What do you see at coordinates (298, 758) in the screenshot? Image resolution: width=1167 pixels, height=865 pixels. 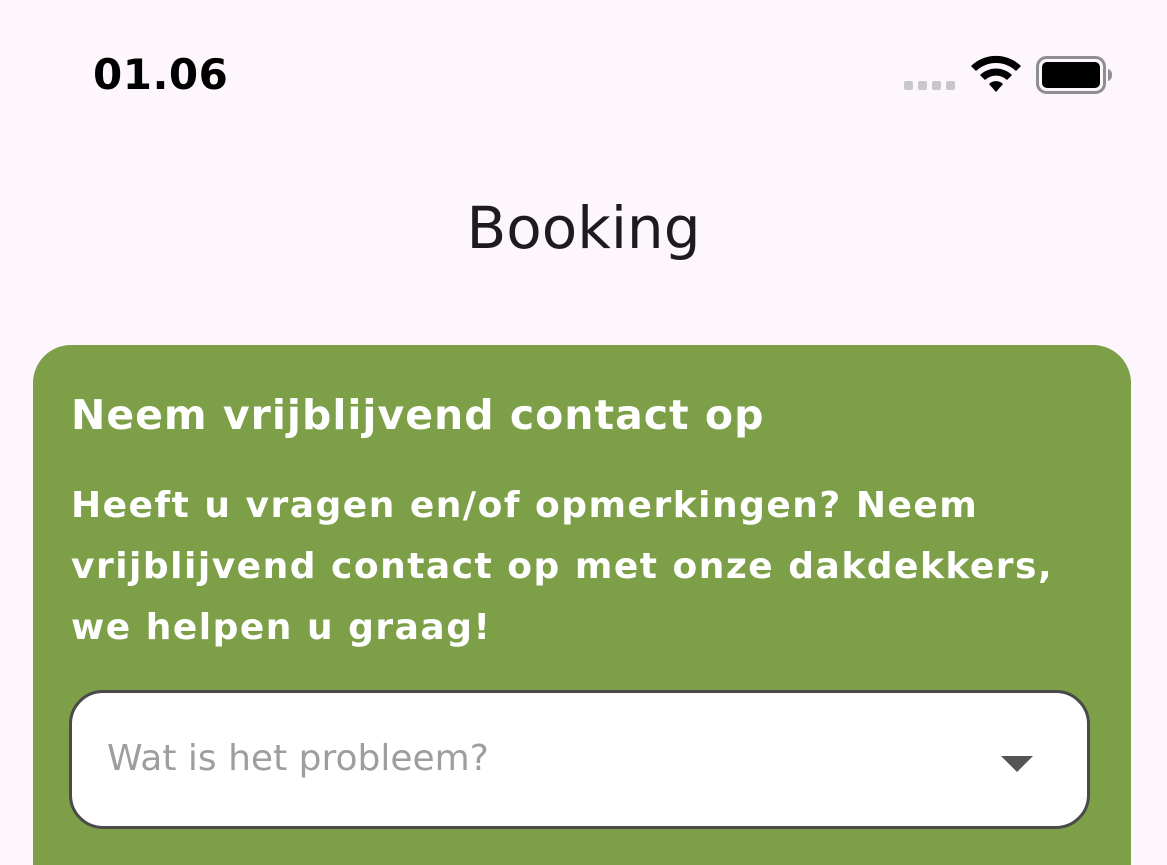 I see `dropdown-placeholder: Wat is het probleem?` at bounding box center [298, 758].